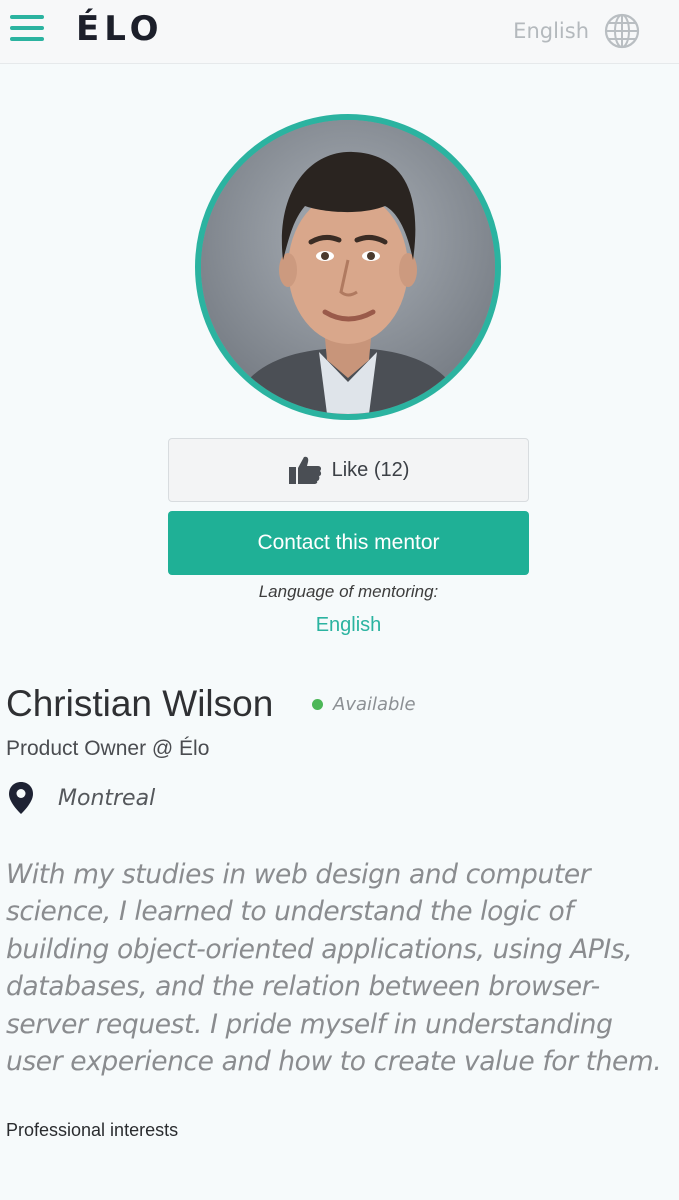 This screenshot has height=1200, width=679. I want to click on mentor-avatar, so click(348, 267).